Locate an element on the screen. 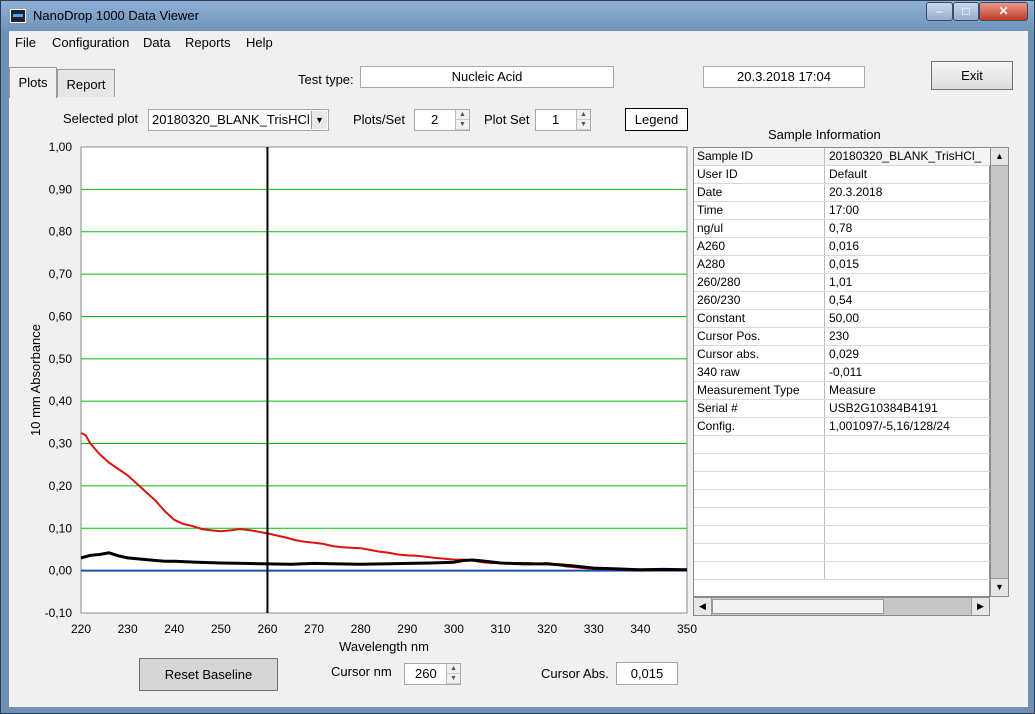 The width and height of the screenshot is (1035, 714). table-row: Cursor abs. 0,029 is located at coordinates (842, 355).